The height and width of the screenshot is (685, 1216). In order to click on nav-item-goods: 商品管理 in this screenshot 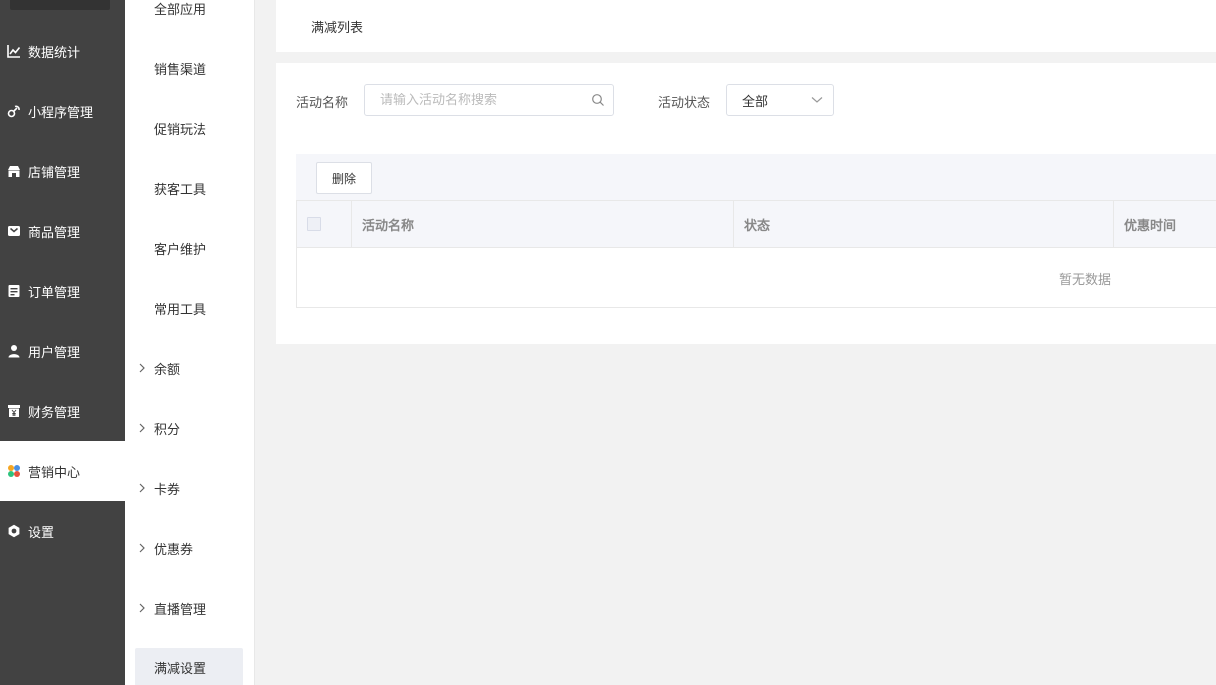, I will do `click(62, 231)`.